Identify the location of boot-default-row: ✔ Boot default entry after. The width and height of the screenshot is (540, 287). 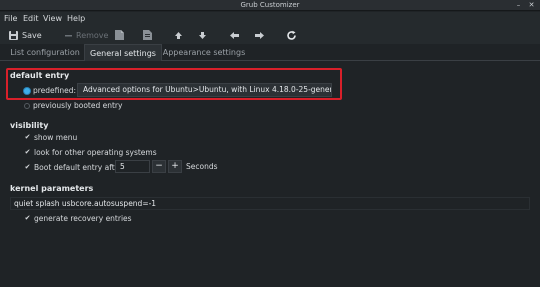
(73, 167).